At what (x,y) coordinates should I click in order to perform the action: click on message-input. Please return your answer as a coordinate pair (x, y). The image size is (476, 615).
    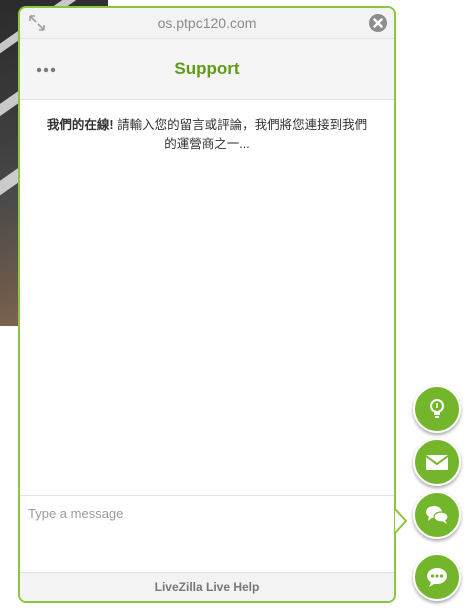
    Looking at the image, I should click on (207, 536).